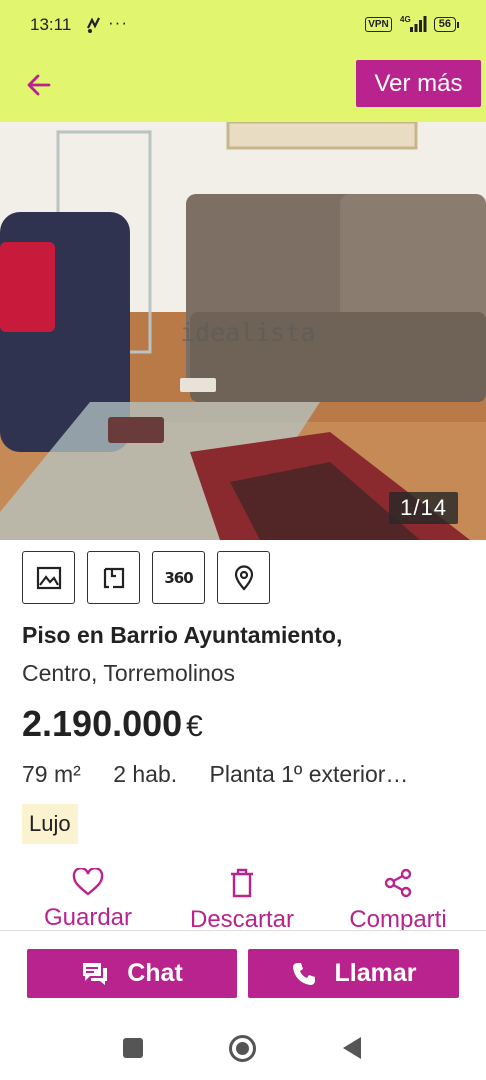  Describe the element at coordinates (405, 19) in the screenshot. I see `network-type: 4G` at that location.